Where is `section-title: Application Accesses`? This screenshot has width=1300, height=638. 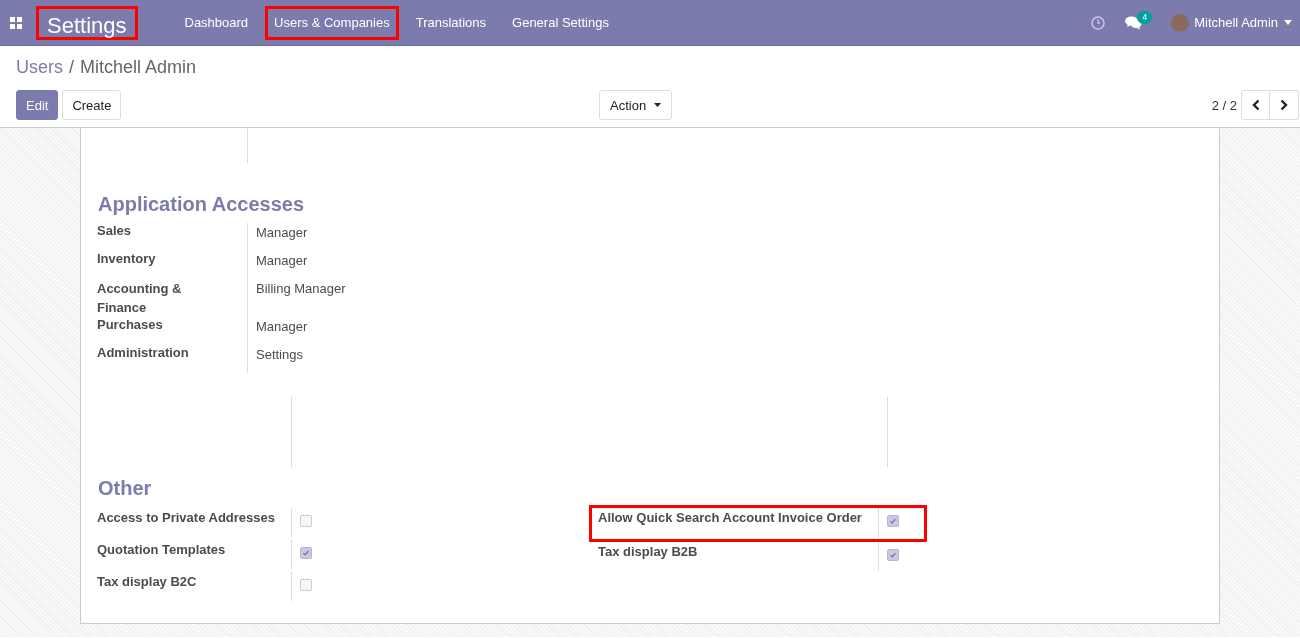 section-title: Application Accesses is located at coordinates (201, 204).